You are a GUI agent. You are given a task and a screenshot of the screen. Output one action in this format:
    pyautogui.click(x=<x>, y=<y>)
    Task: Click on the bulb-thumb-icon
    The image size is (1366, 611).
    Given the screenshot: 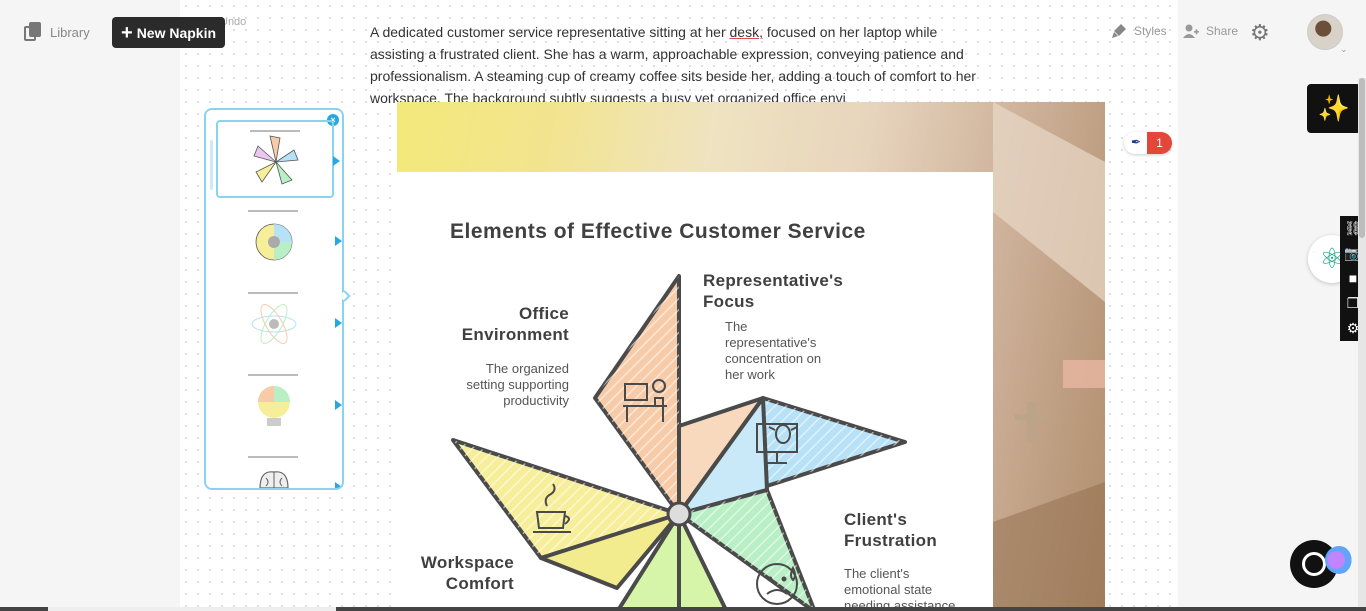 What is the action you would take?
    pyautogui.click(x=274, y=406)
    